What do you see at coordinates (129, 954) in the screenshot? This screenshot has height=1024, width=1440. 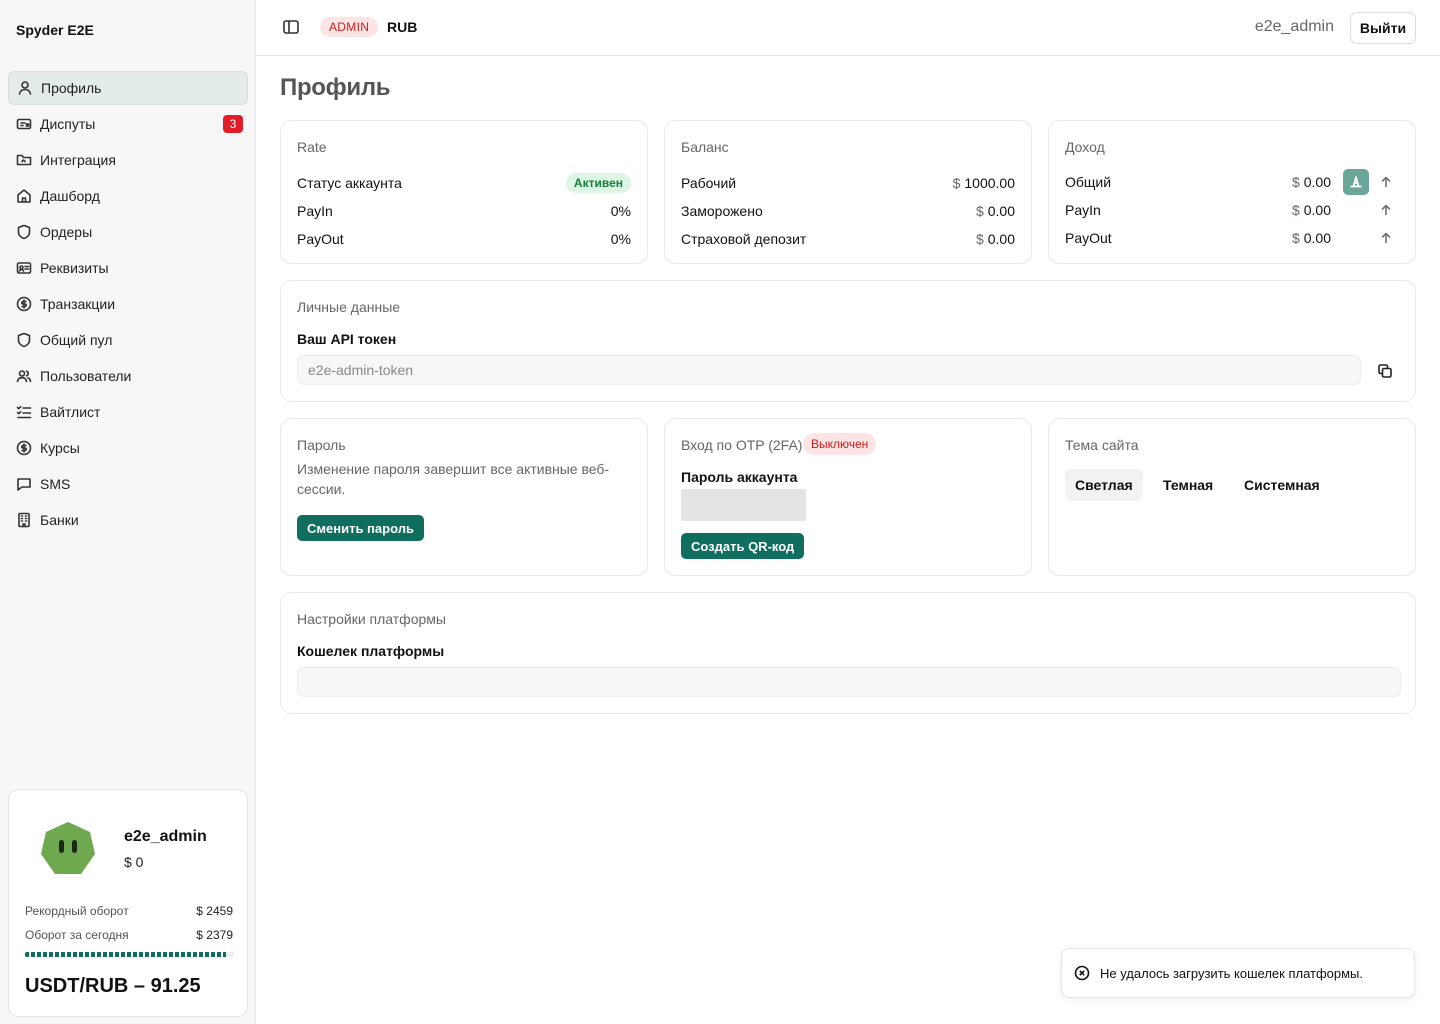 I see `turnover-progress-bar` at bounding box center [129, 954].